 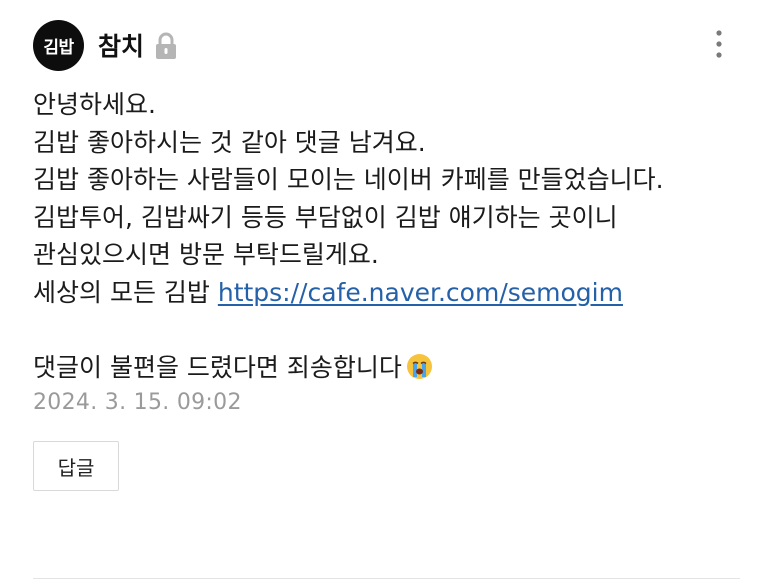 I want to click on comment-line: 김밥투어, 김밥싸기 등등 부담없이 김밥 얘기하는 곳이니, so click(x=325, y=217).